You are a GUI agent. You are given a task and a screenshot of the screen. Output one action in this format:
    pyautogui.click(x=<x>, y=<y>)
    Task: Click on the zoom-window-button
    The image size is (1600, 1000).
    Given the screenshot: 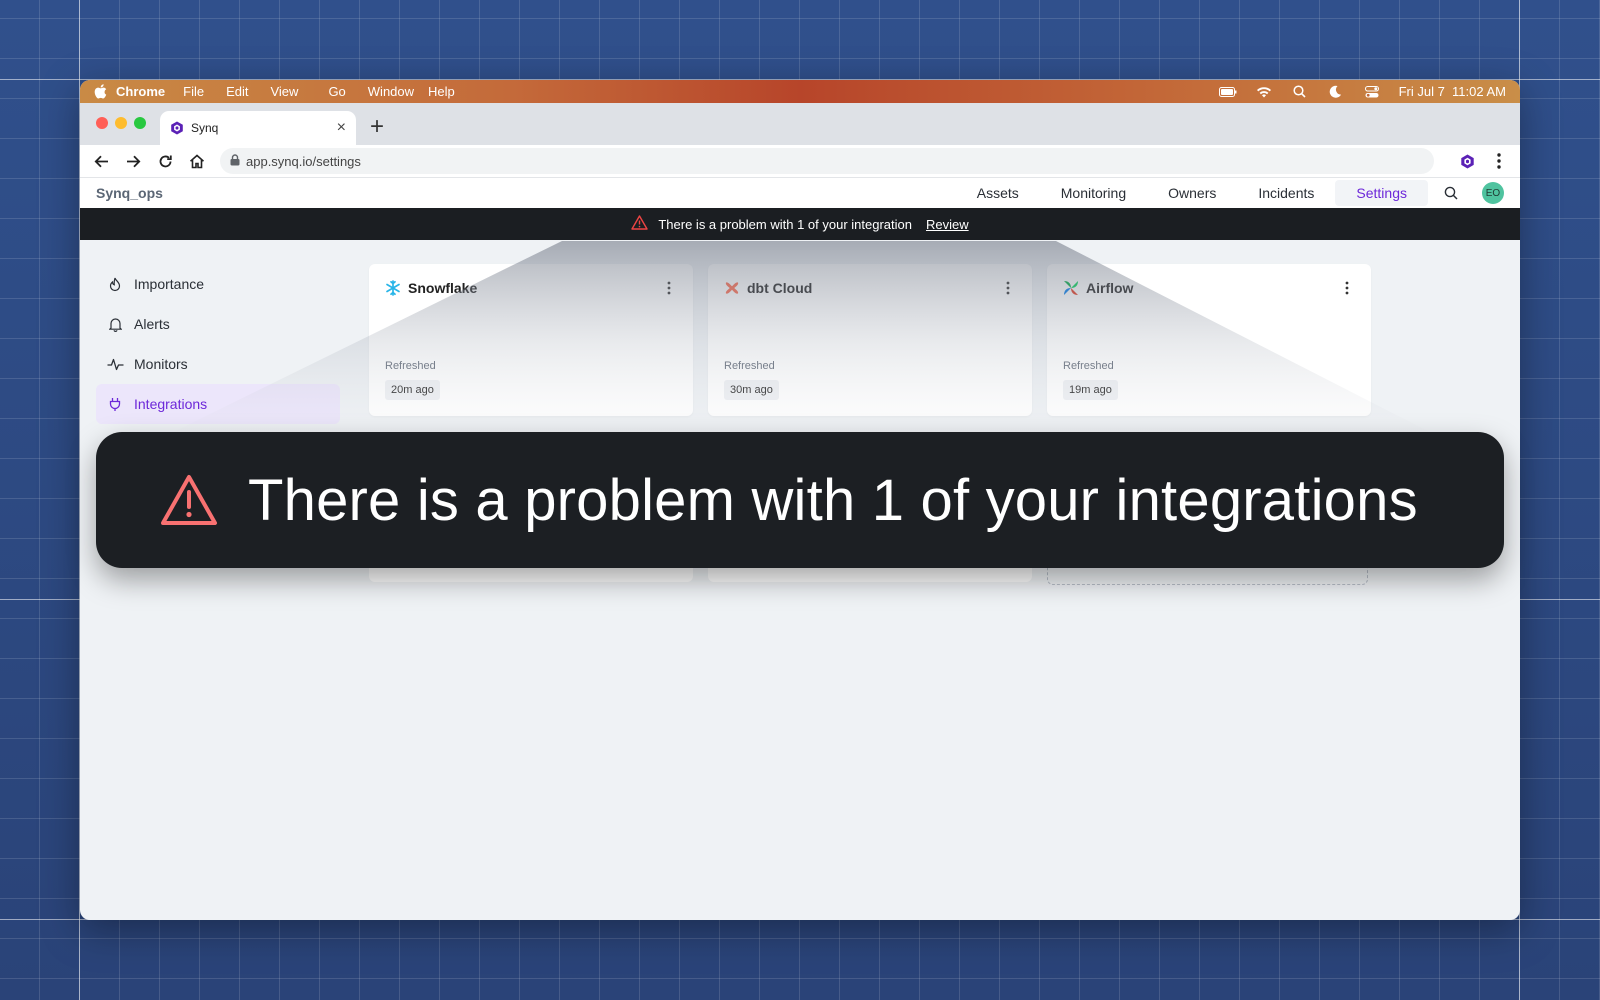 What is the action you would take?
    pyautogui.click(x=140, y=123)
    